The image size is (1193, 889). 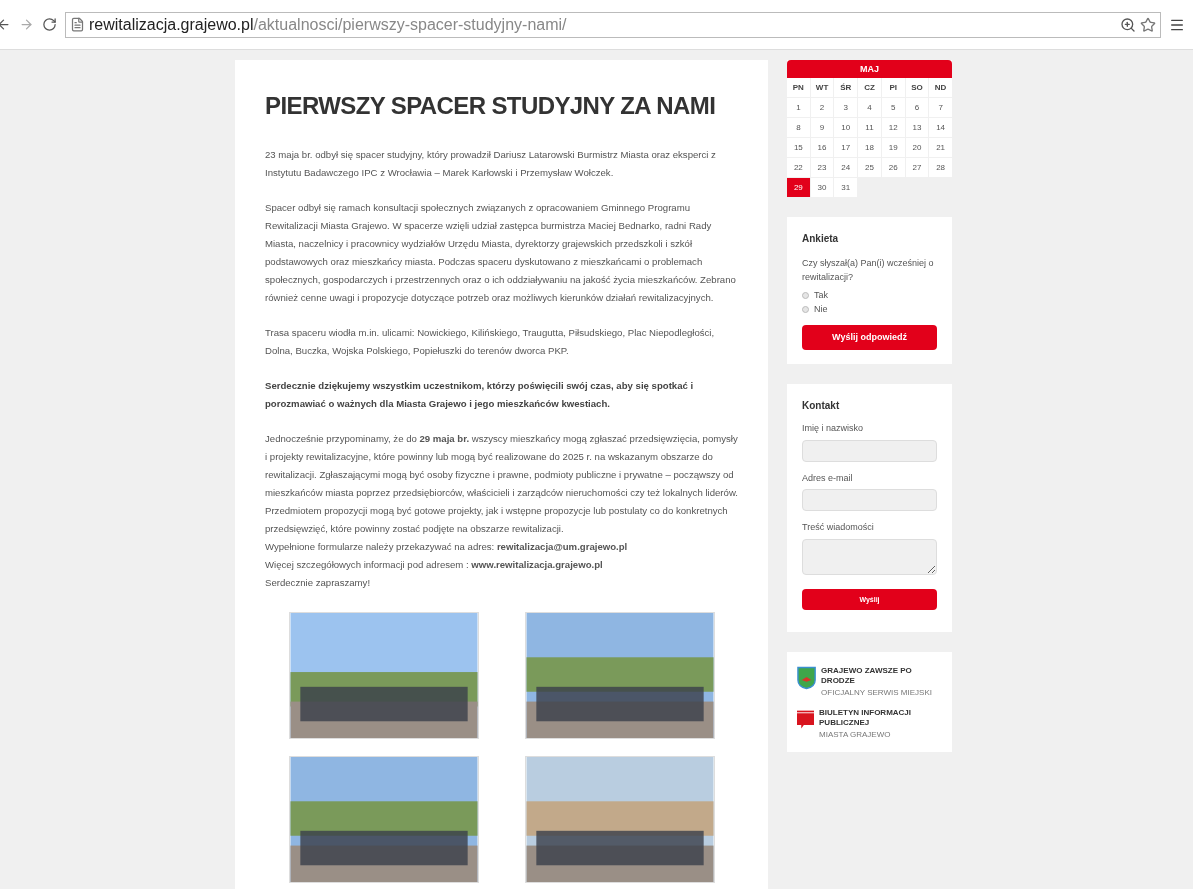 I want to click on calendar-day: 6, so click(x=917, y=107).